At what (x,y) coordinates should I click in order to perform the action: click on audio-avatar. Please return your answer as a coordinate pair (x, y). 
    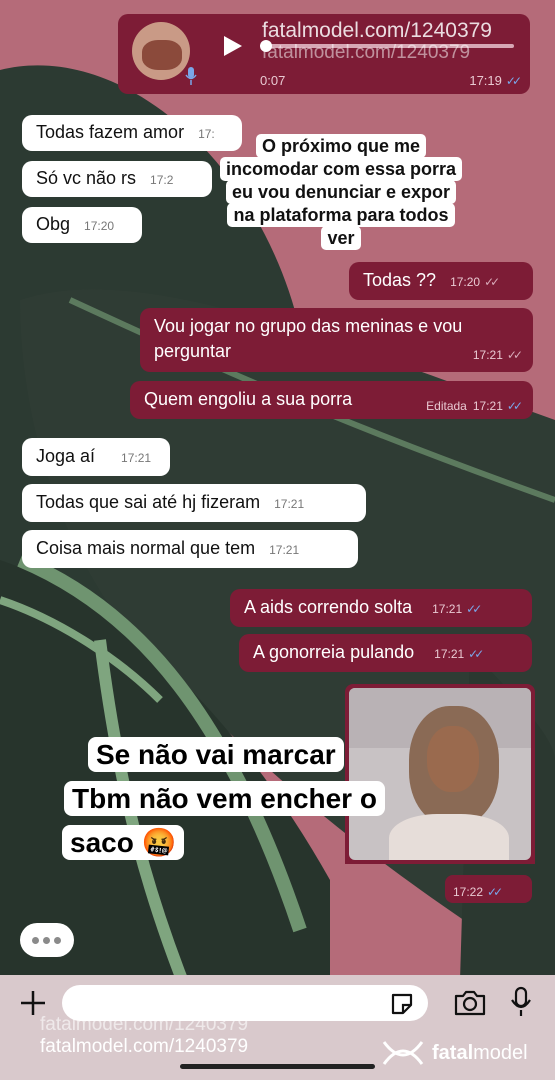
    Looking at the image, I should click on (161, 51).